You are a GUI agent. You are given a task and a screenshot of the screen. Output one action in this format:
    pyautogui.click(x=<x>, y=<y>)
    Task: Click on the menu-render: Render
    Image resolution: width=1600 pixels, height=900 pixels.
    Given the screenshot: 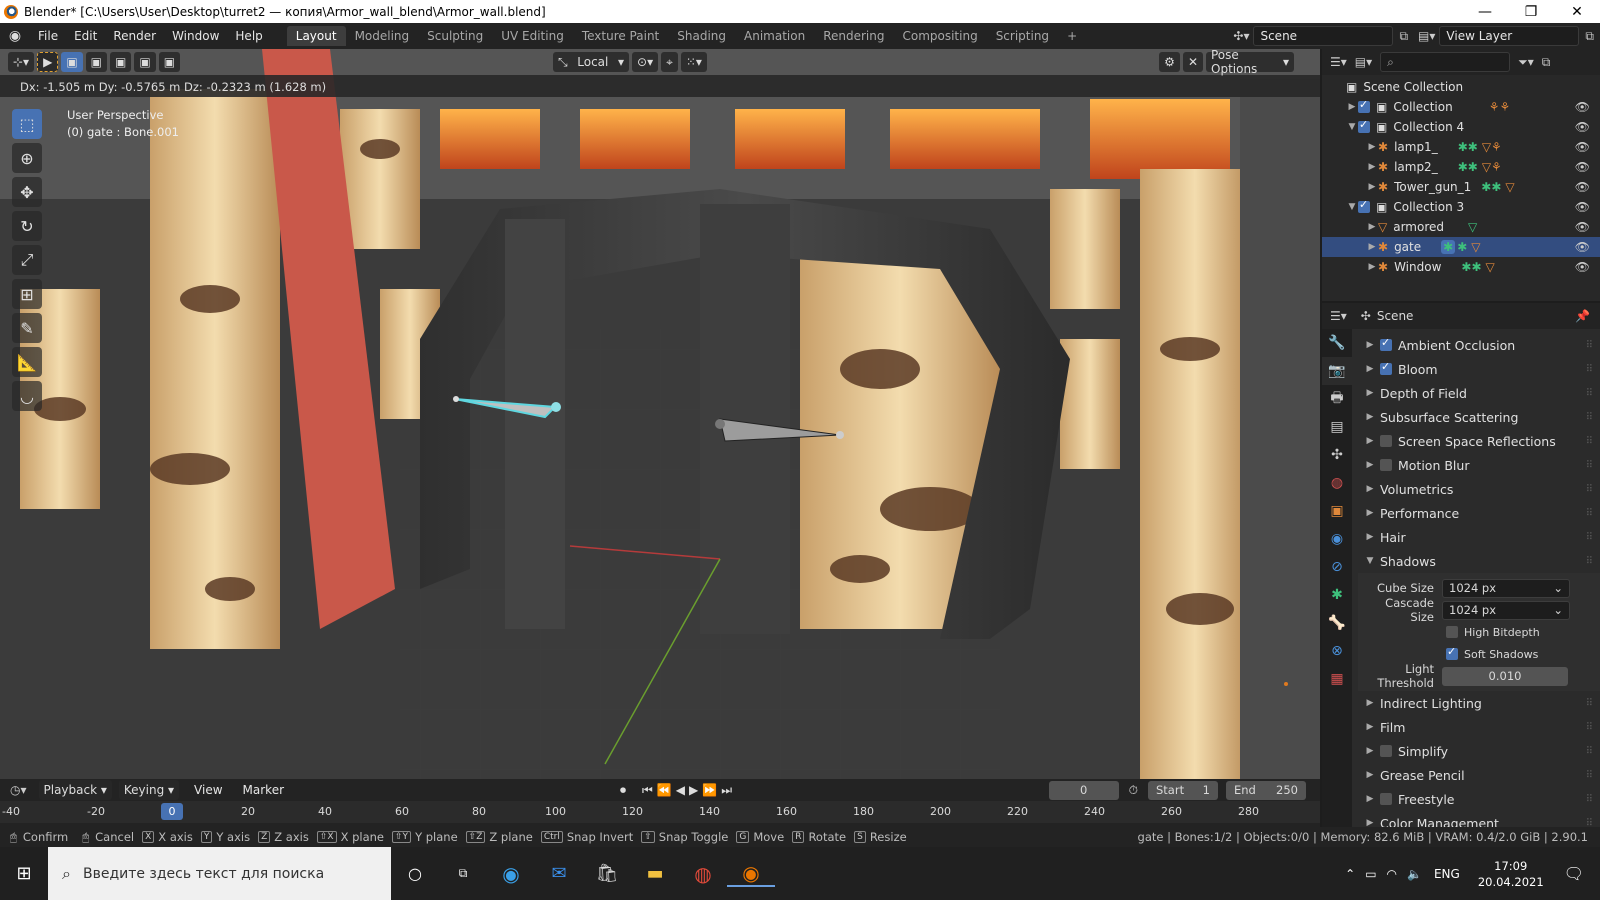 What is the action you would take?
    pyautogui.click(x=134, y=36)
    